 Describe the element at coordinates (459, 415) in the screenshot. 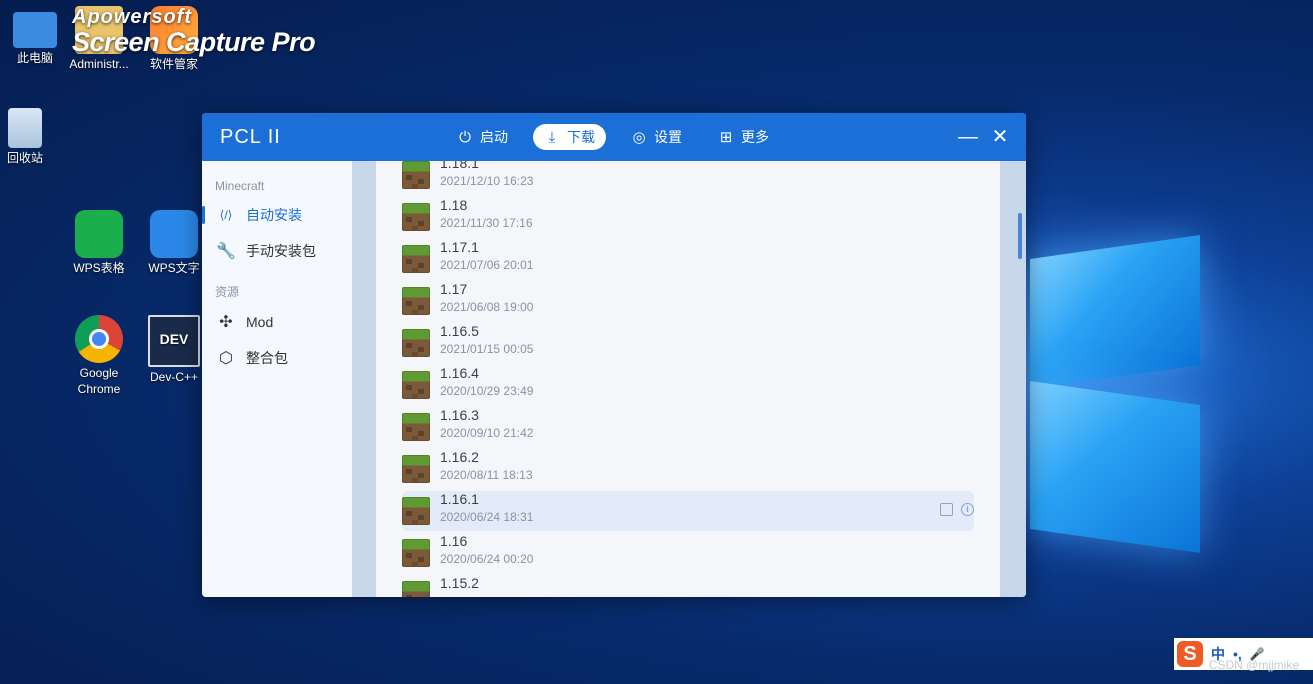

I see `version-name: 1.16.3` at that location.